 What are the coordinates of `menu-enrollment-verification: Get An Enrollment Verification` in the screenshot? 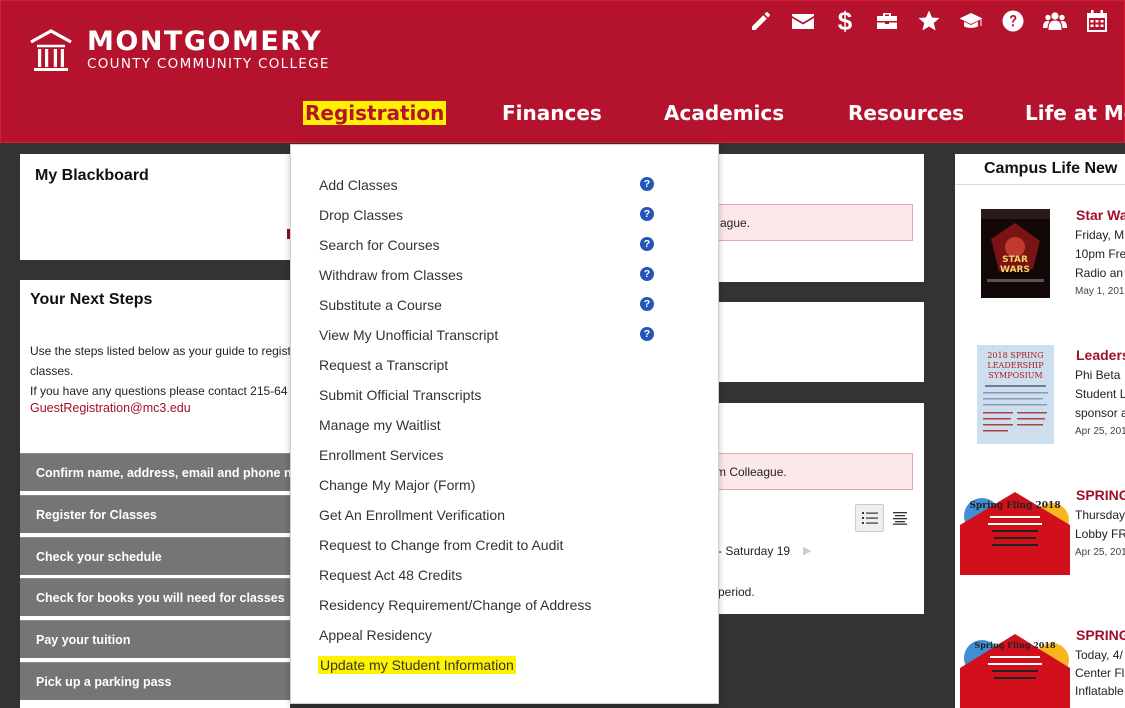 It's located at (412, 515).